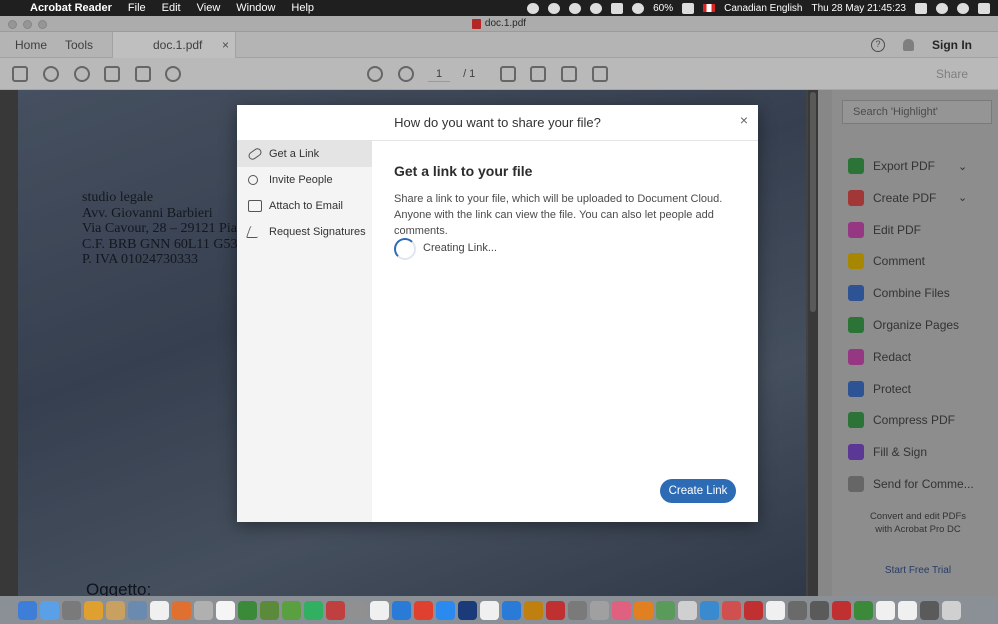  Describe the element at coordinates (819, 610) in the screenshot. I see `system-preferences-icon` at that location.